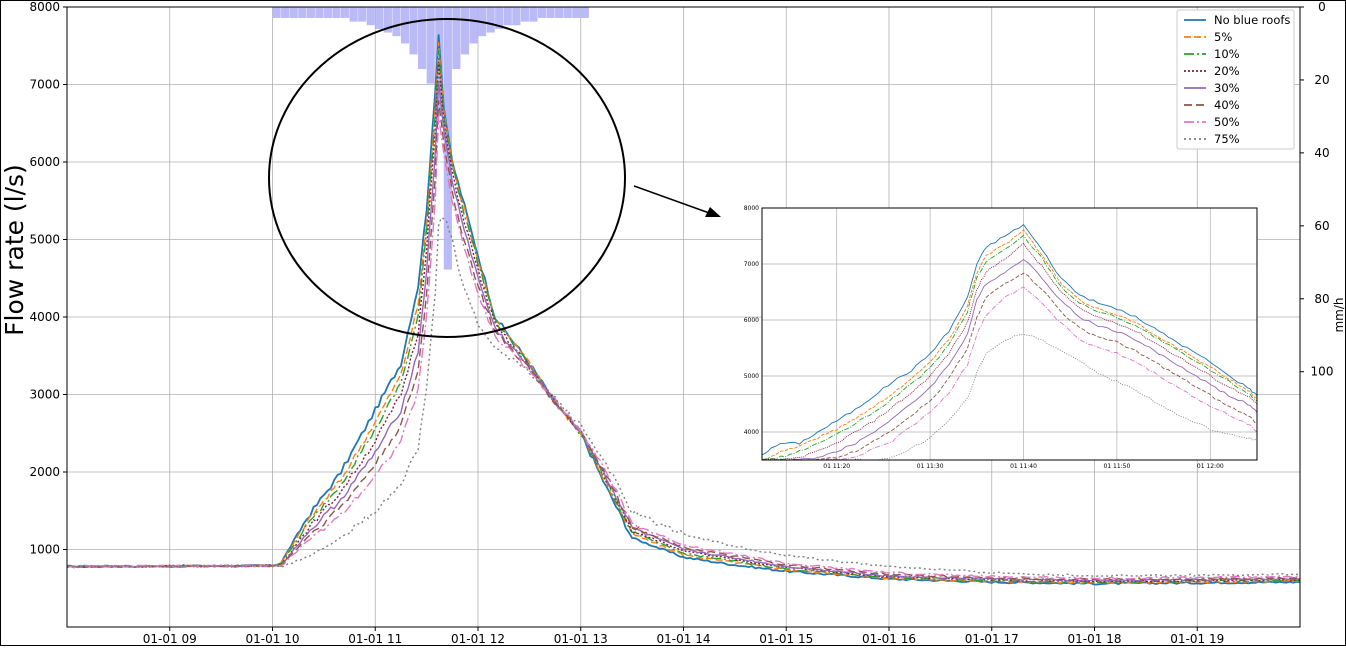 This screenshot has height=650, width=1346. Describe the element at coordinates (478, 639) in the screenshot. I see `x-tick-label: 01-01 12` at that location.